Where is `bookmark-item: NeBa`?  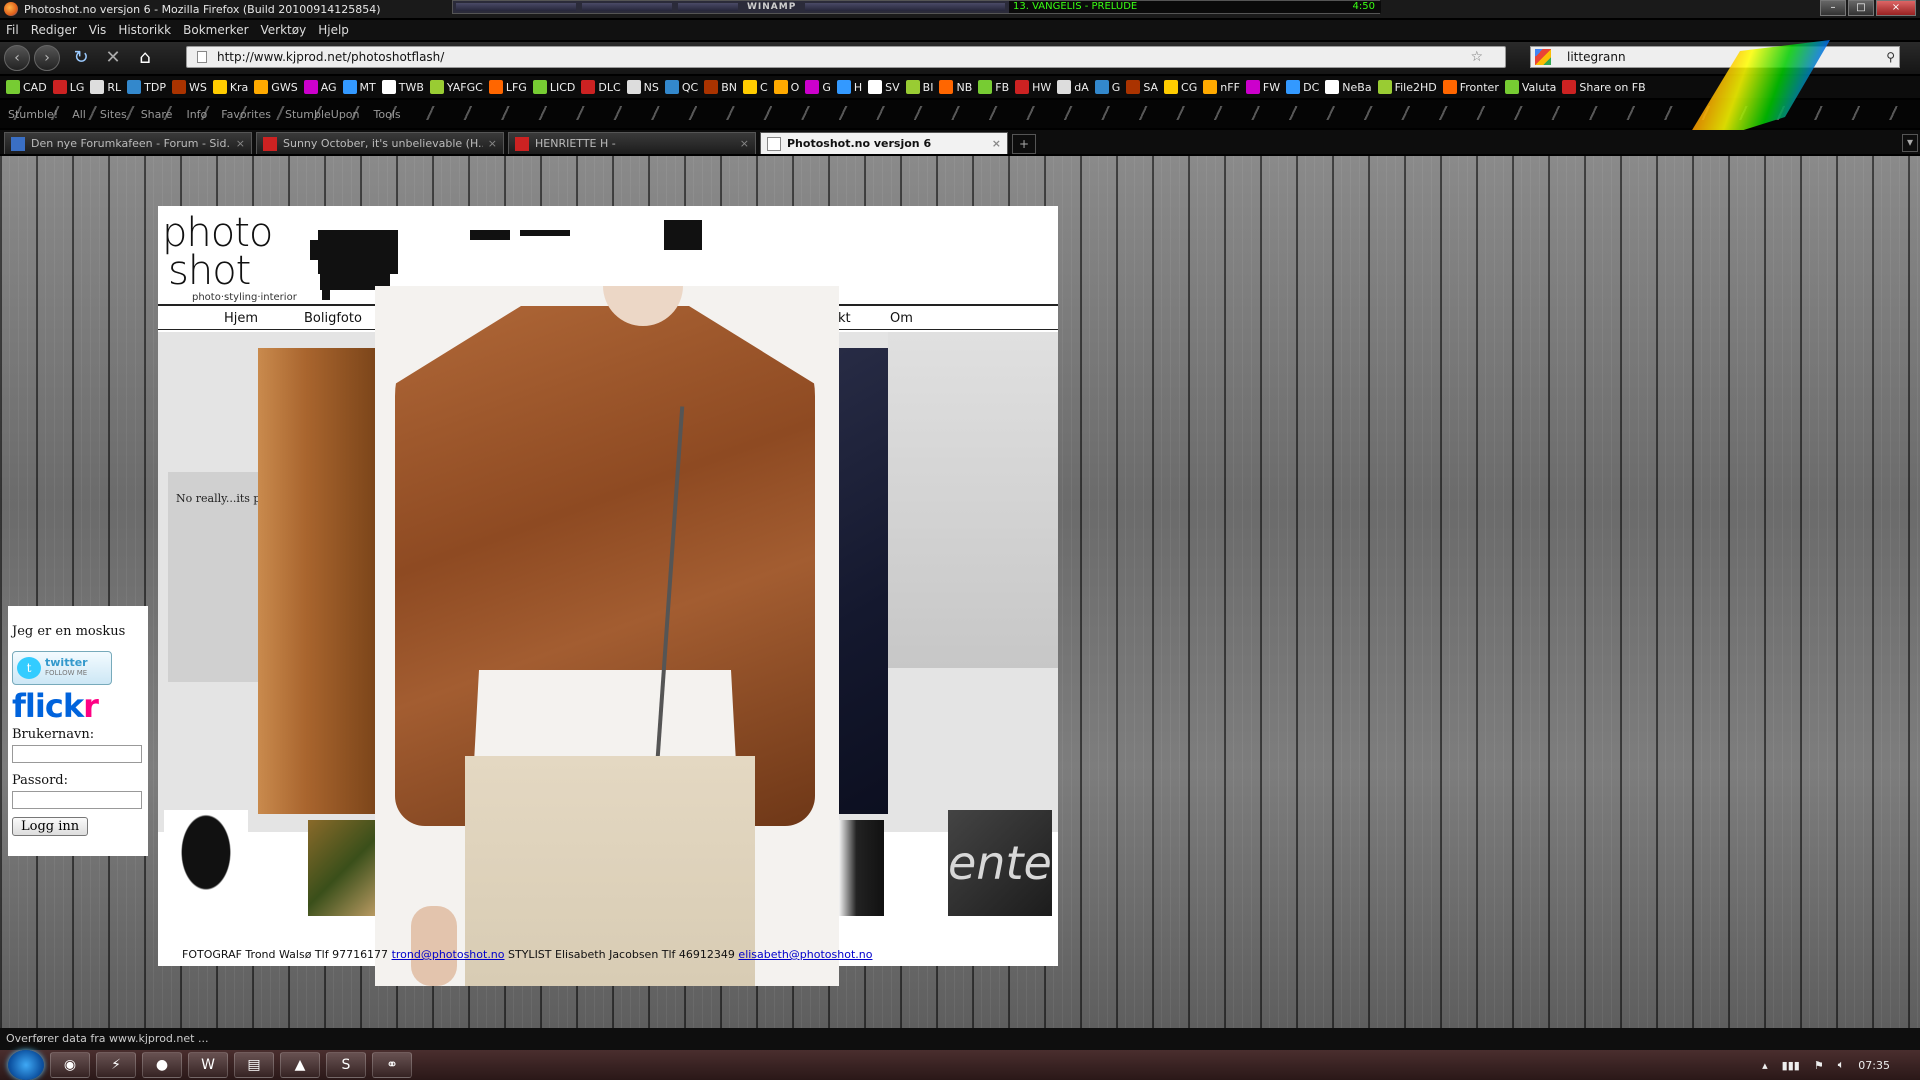 bookmark-item: NeBa is located at coordinates (1348, 87).